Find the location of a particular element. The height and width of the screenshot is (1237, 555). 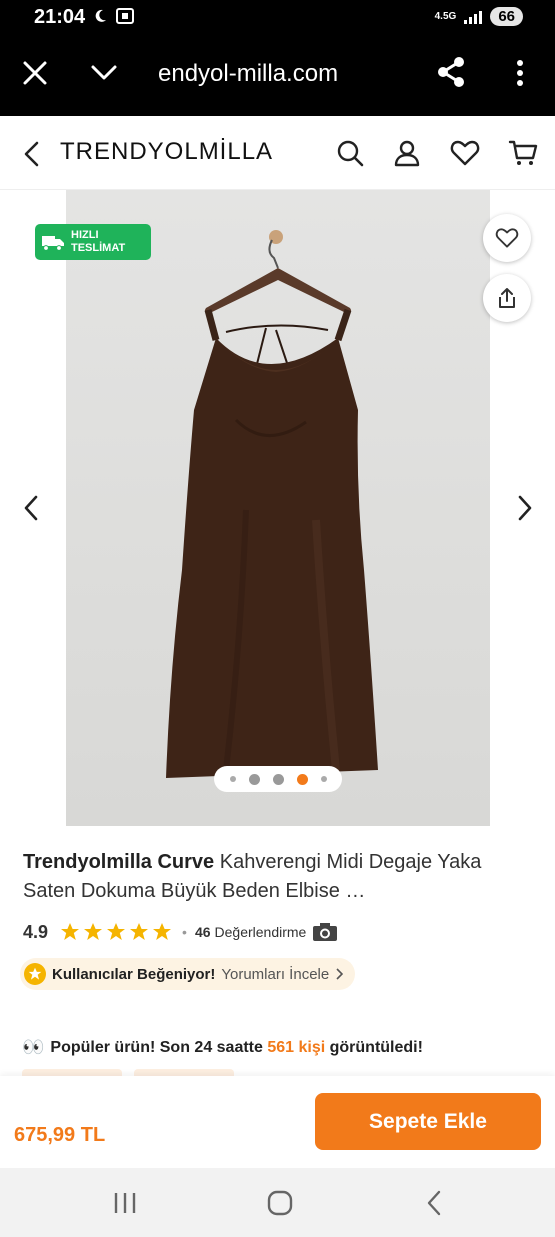

rating-row: 4.9 • 46 Değerlendirme is located at coordinates (180, 932).